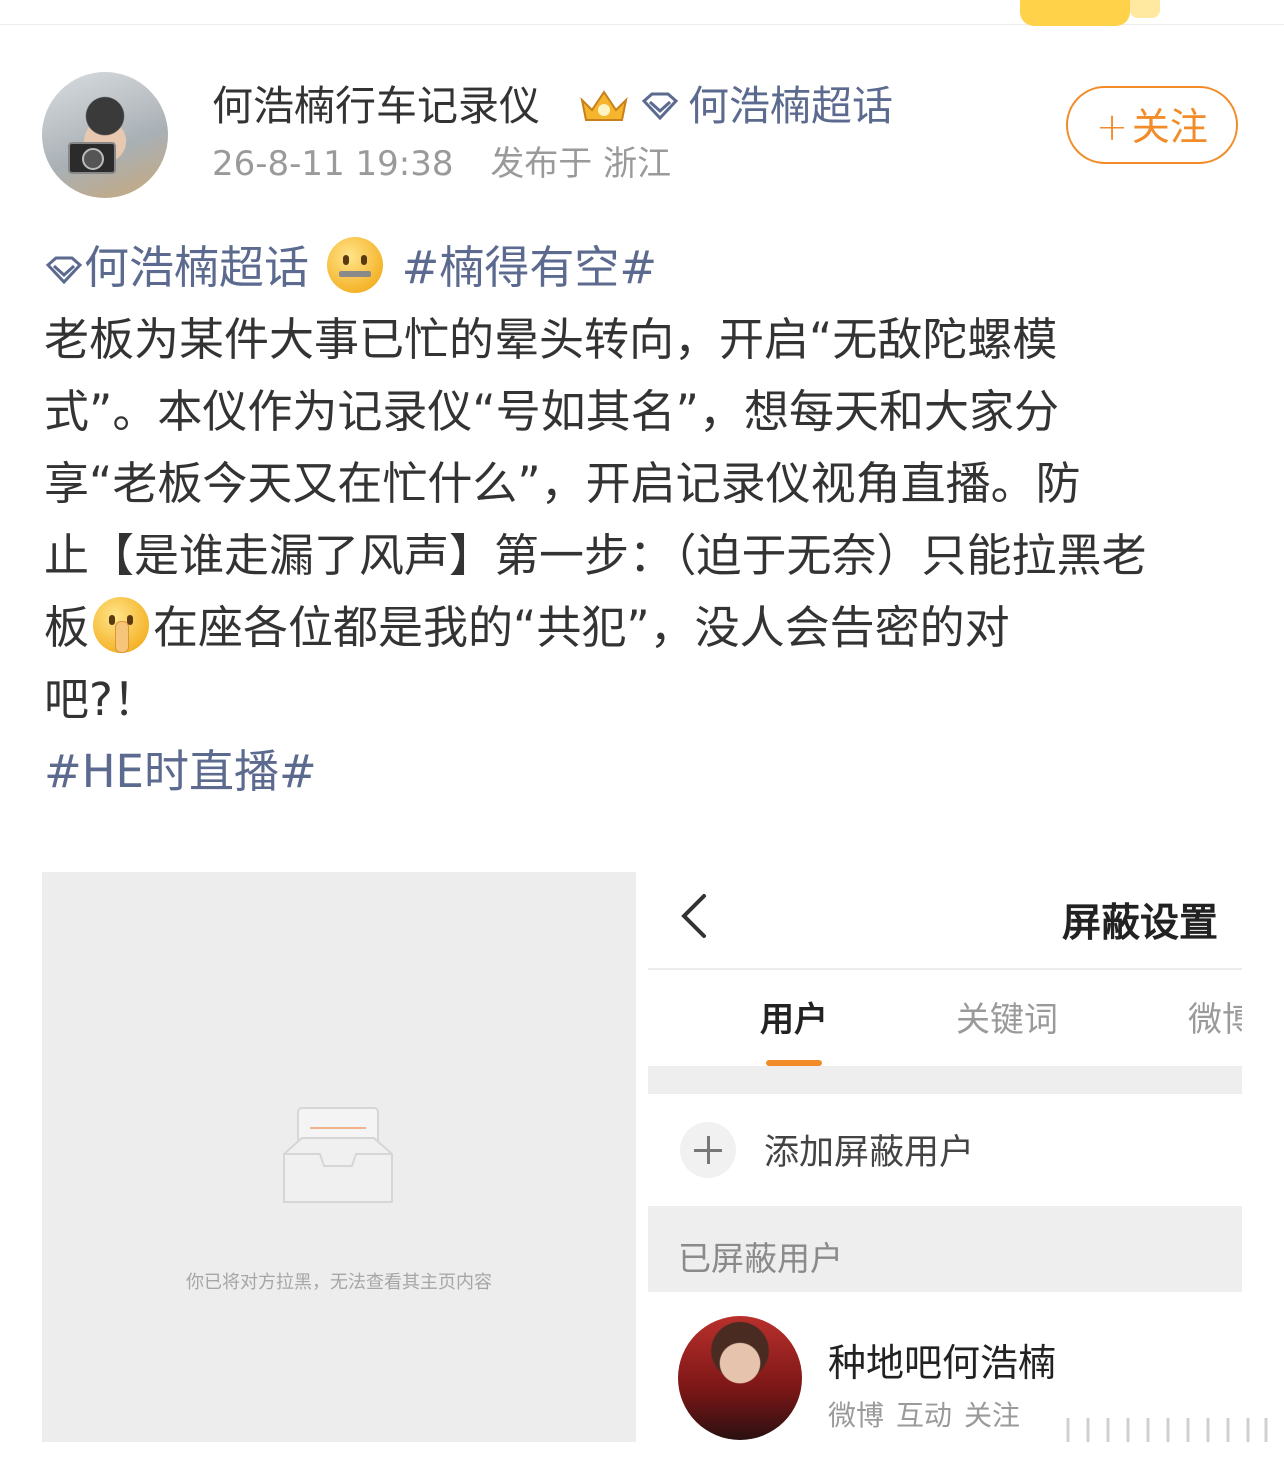 This screenshot has width=1284, height=1461. Describe the element at coordinates (1112, 127) in the screenshot. I see `plus-icon: +` at that location.